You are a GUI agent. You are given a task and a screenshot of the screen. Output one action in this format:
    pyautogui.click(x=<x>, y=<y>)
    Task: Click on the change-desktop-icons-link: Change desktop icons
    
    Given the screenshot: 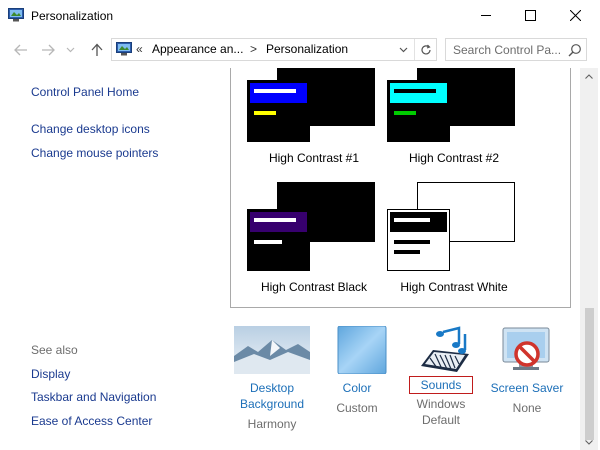 What is the action you would take?
    pyautogui.click(x=90, y=129)
    